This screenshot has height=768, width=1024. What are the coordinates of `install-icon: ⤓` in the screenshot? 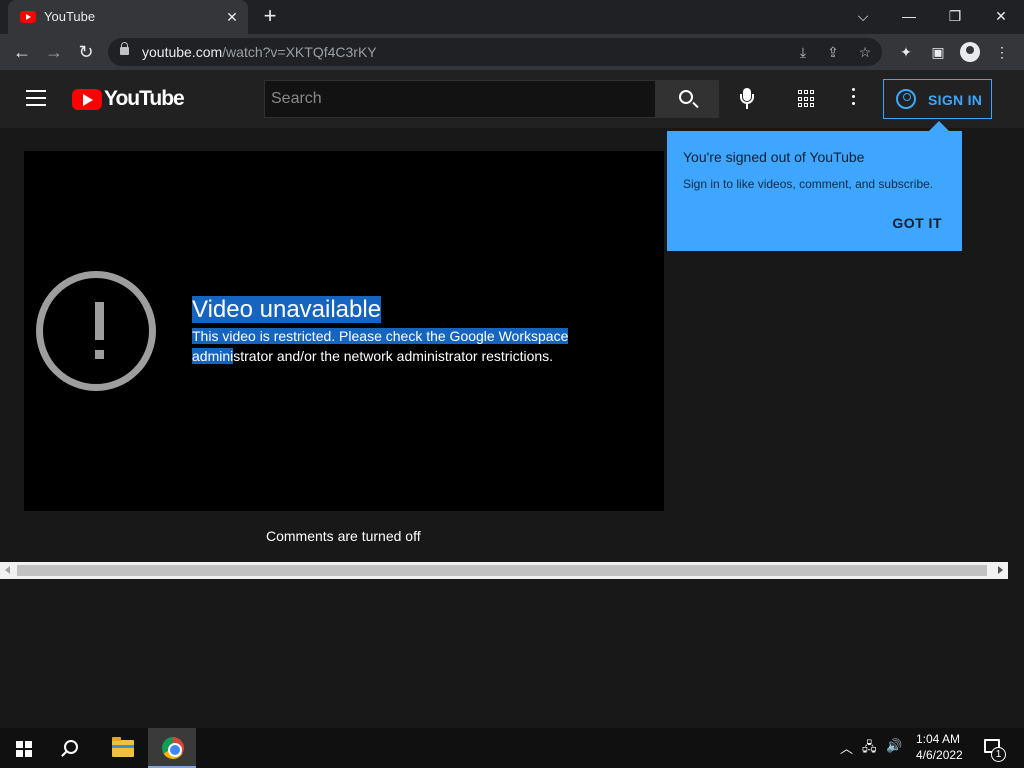 It's located at (803, 52).